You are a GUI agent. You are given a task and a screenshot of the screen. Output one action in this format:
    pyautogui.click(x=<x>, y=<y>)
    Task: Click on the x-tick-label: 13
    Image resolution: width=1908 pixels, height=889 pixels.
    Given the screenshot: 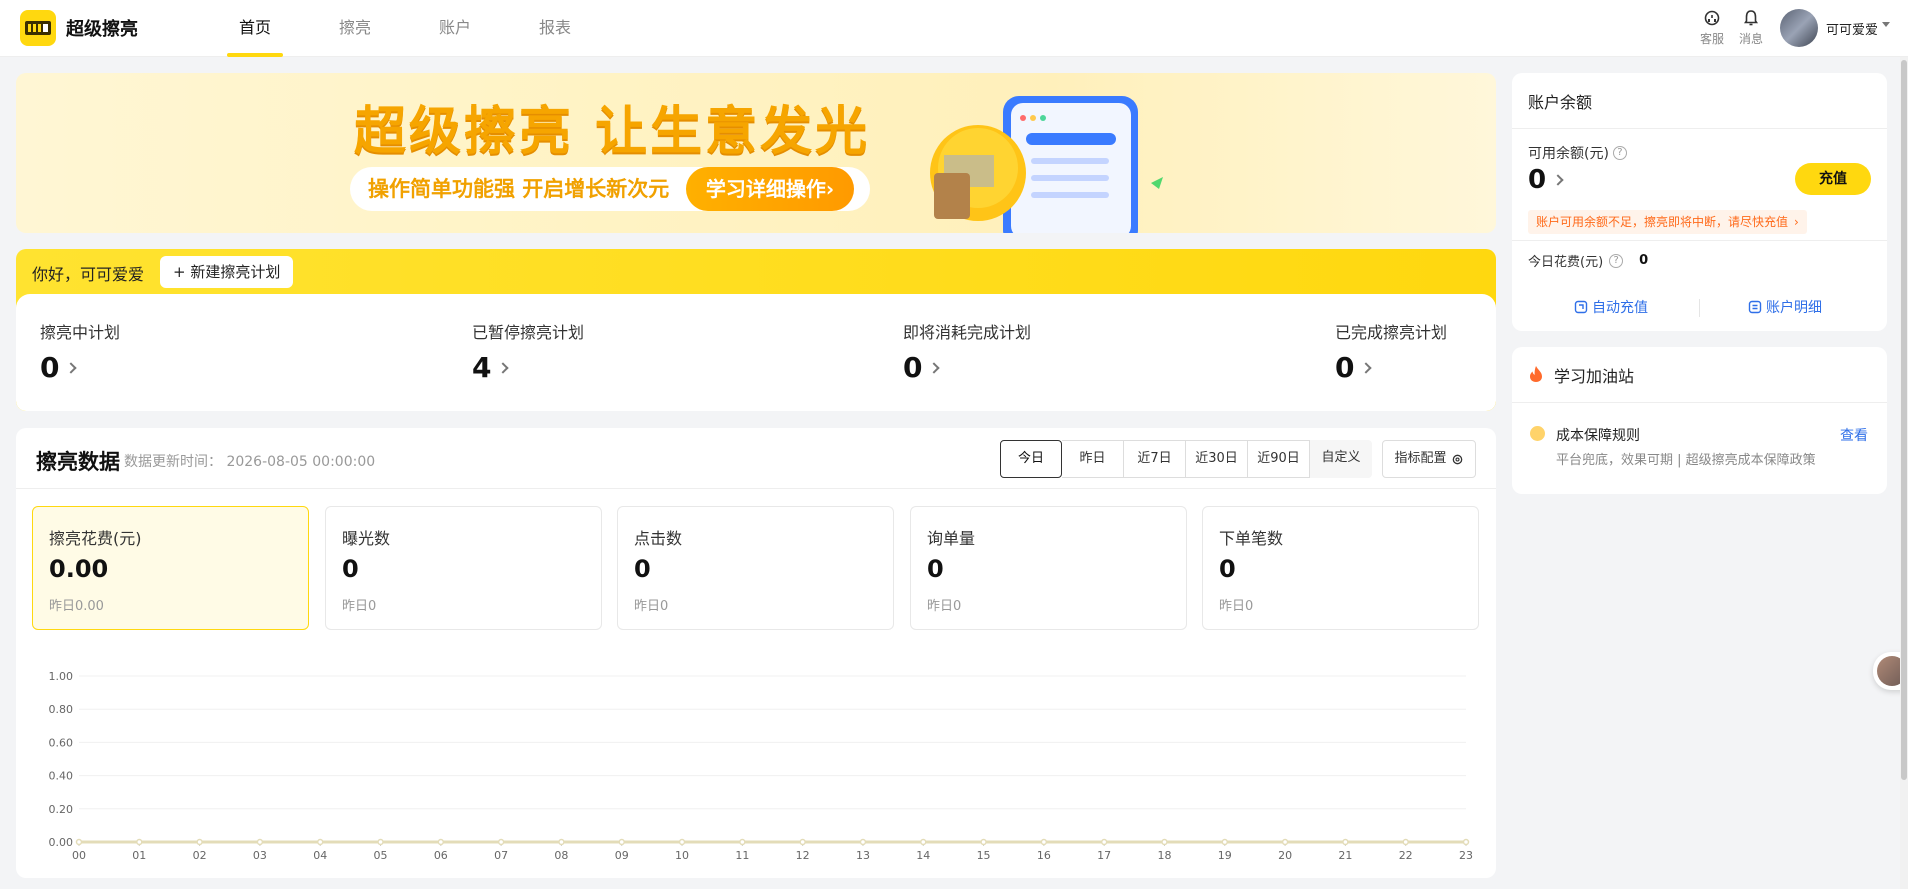 What is the action you would take?
    pyautogui.click(x=863, y=855)
    